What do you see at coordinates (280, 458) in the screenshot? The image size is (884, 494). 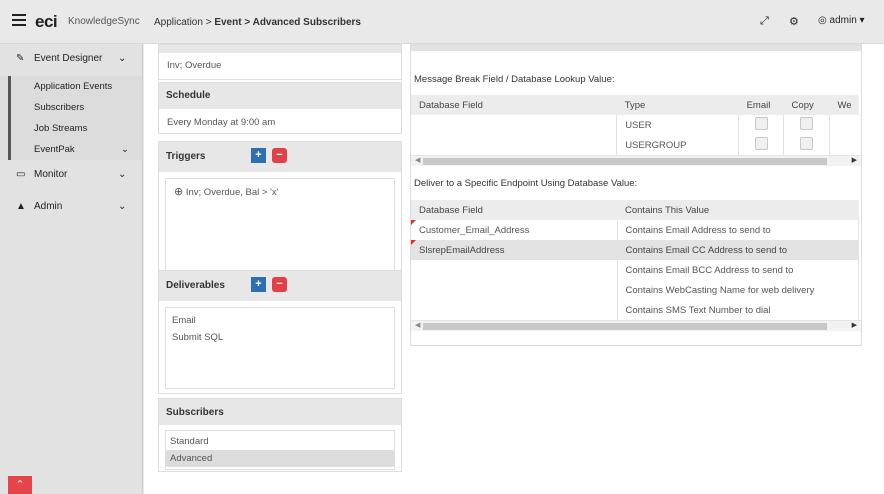 I see `list-item-selected: Advanced` at bounding box center [280, 458].